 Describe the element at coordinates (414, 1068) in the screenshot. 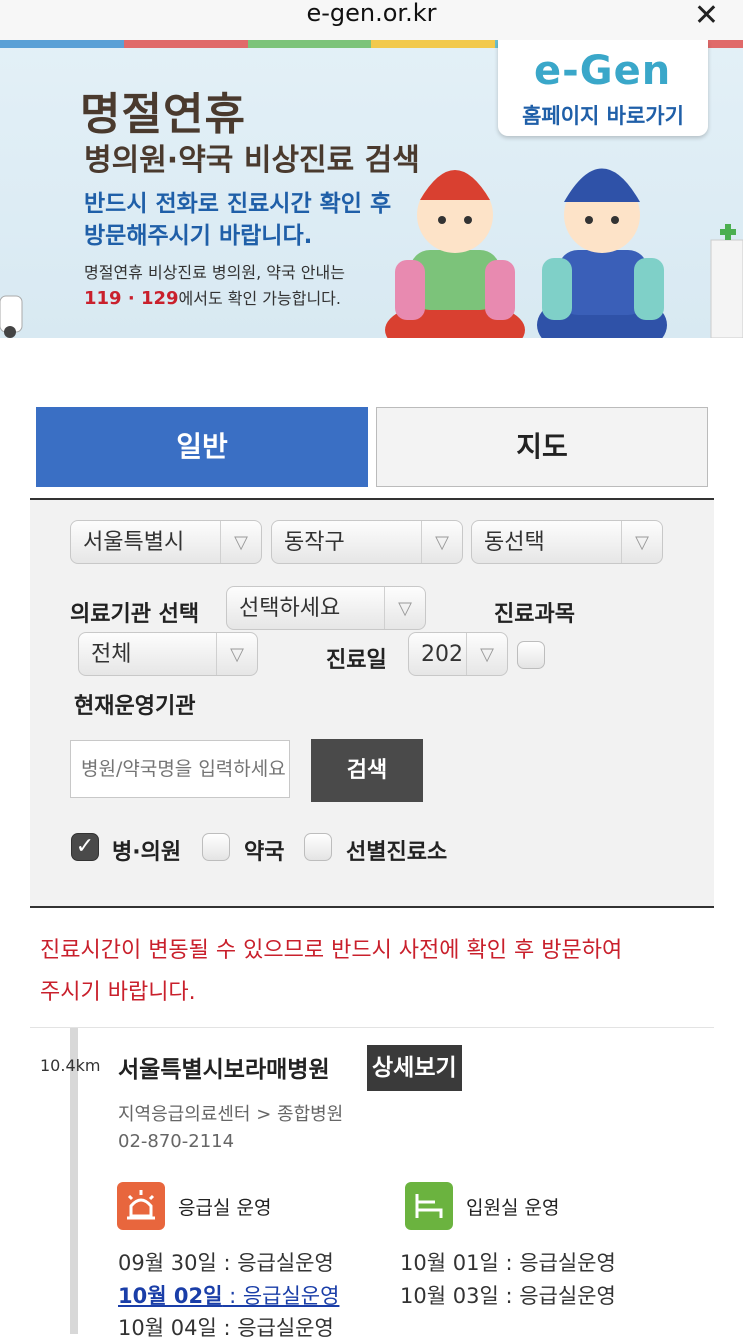

I see `detail-button: 상세보기` at that location.